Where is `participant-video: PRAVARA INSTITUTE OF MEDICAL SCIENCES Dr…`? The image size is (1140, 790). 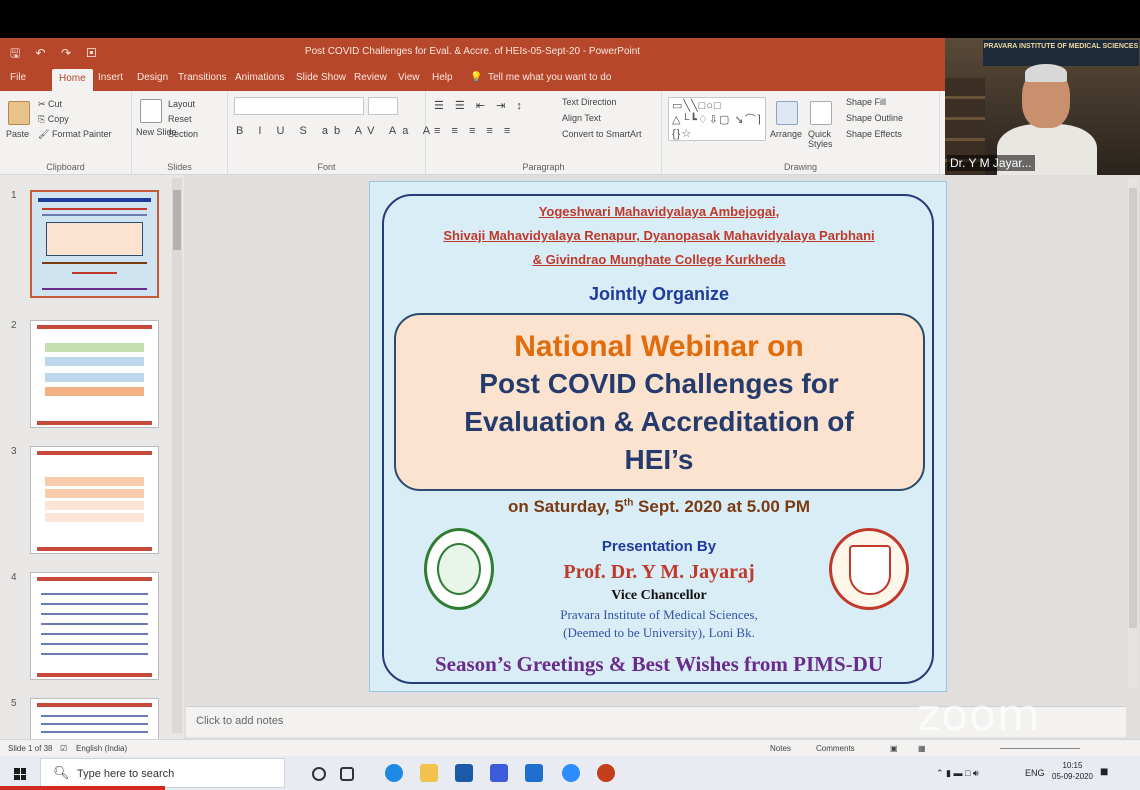 participant-video: PRAVARA INSTITUTE OF MEDICAL SCIENCES Dr… is located at coordinates (1042, 106).